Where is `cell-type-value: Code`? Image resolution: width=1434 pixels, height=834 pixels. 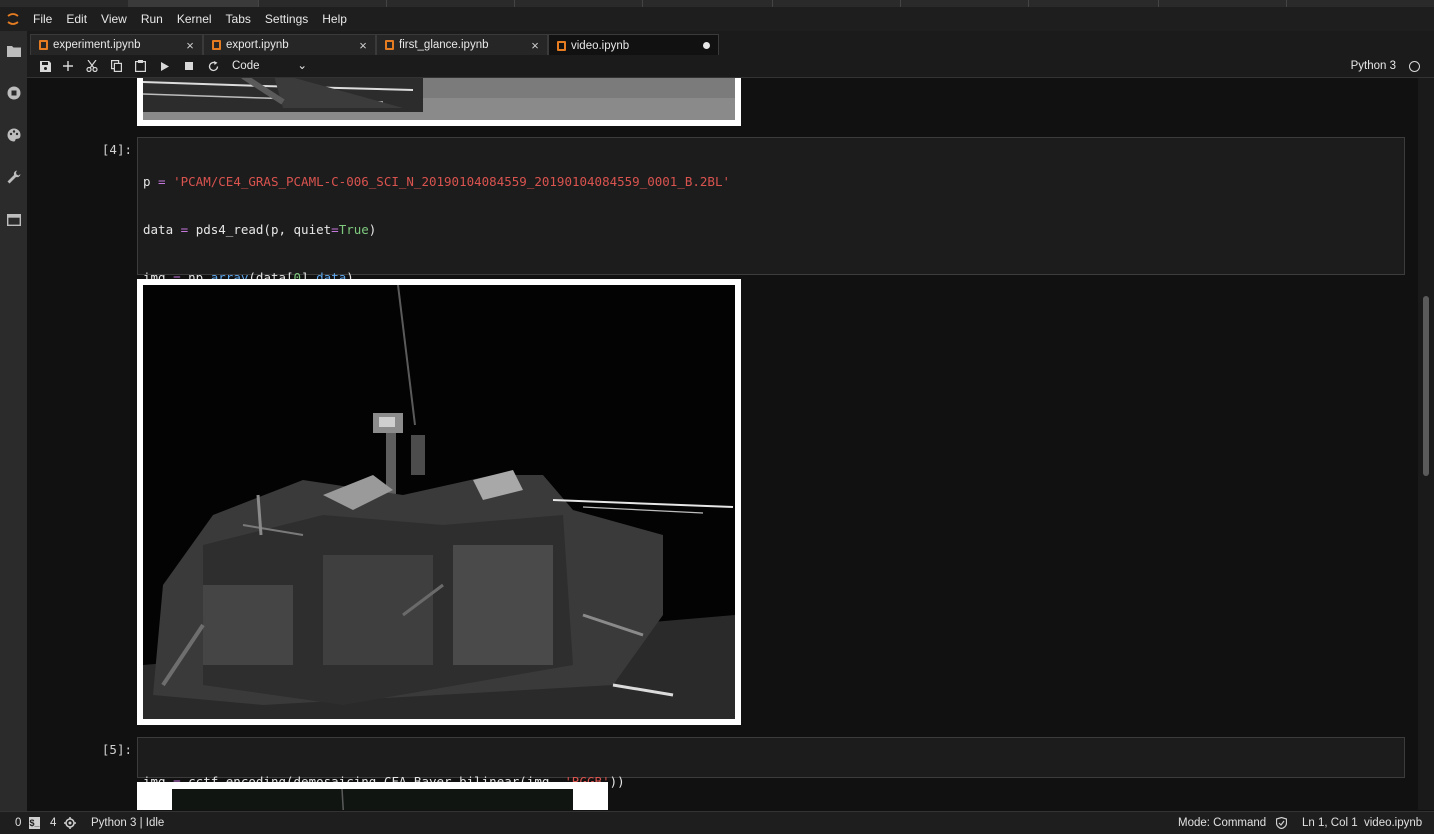
cell-type-value: Code is located at coordinates (246, 66).